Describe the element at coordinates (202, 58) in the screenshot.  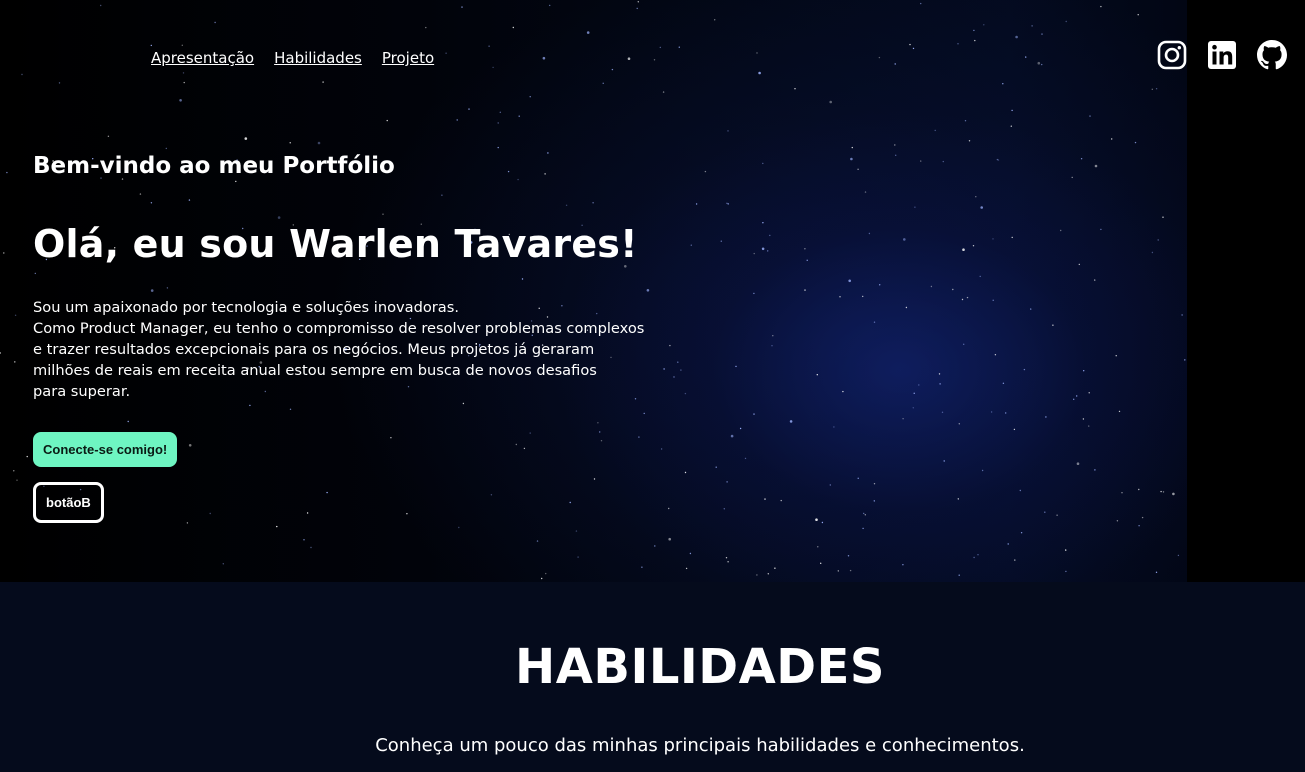
I see `nav-link-apresentacao: Apresentação` at that location.